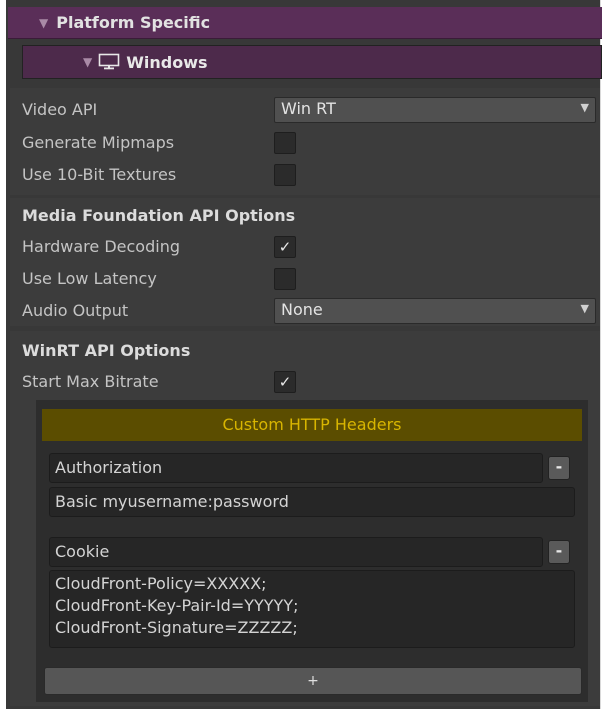  I want to click on media-foundation-title: Media Foundation API Options, so click(159, 215).